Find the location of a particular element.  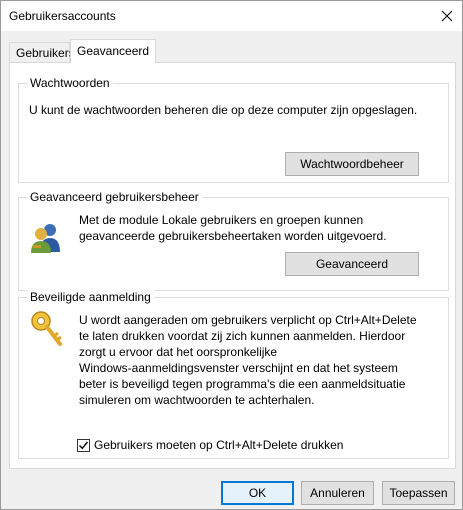

key-icon is located at coordinates (46, 328).